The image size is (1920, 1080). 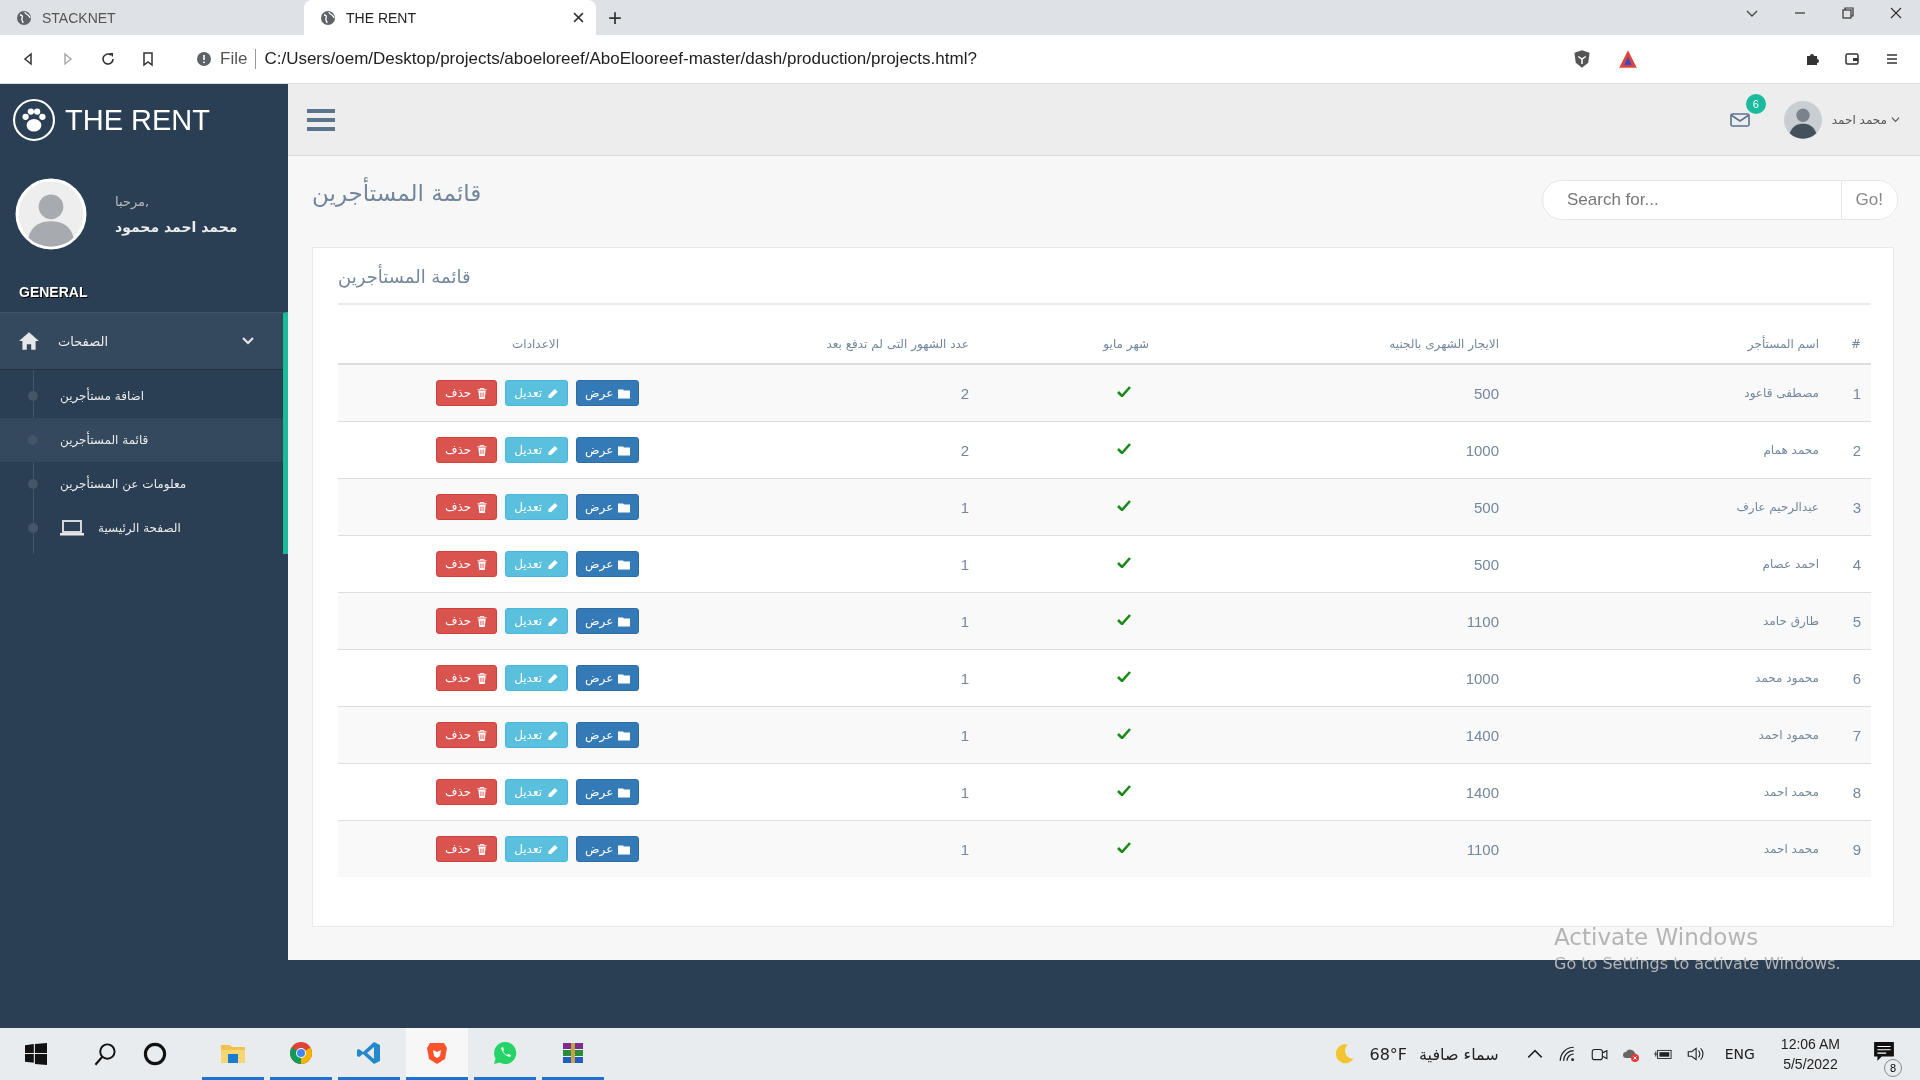 What do you see at coordinates (204, 59) in the screenshot?
I see `info-icon` at bounding box center [204, 59].